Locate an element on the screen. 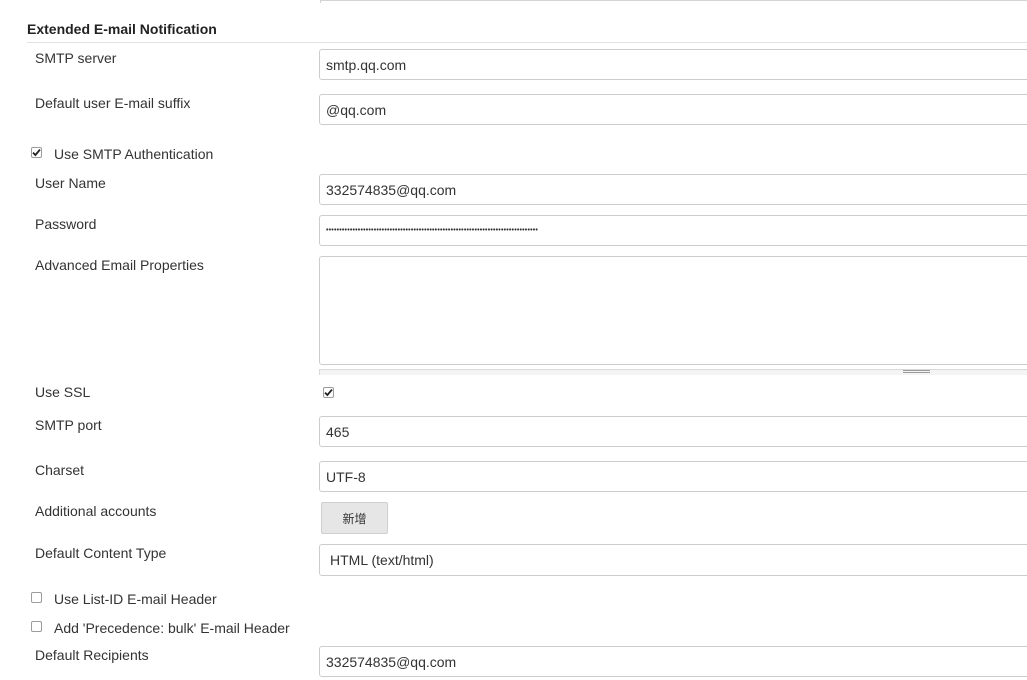  resize-grip-icon is located at coordinates (916, 371).